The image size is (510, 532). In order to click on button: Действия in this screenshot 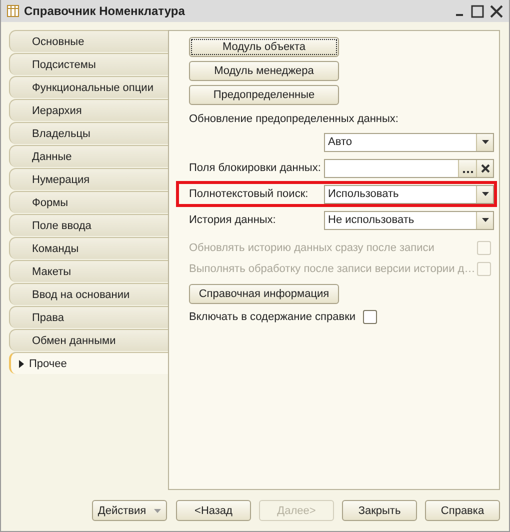, I will do `click(129, 510)`.